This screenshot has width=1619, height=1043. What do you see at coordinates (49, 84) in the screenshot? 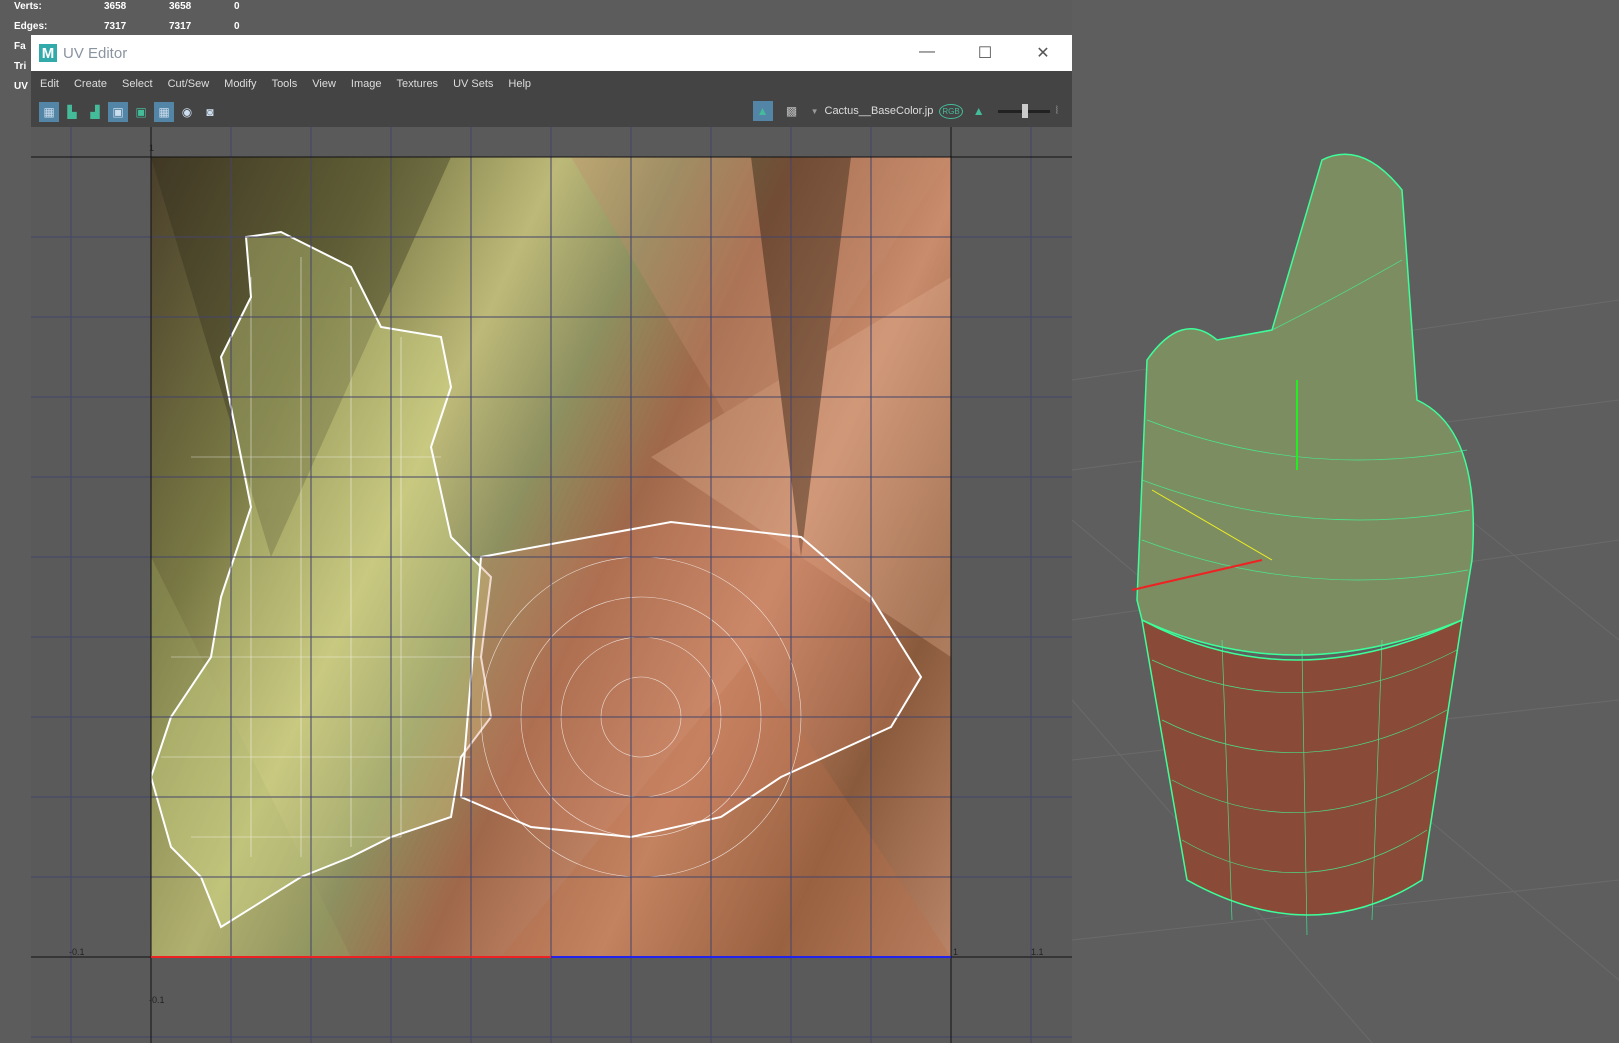
I see `menu-edit: Edit` at bounding box center [49, 84].